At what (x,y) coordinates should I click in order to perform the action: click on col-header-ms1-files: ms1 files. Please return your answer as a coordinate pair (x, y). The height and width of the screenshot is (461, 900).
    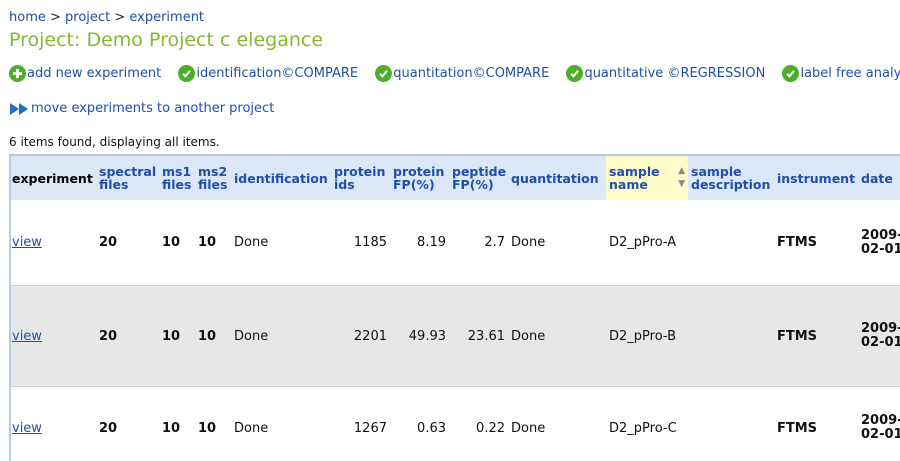
    Looking at the image, I should click on (177, 177).